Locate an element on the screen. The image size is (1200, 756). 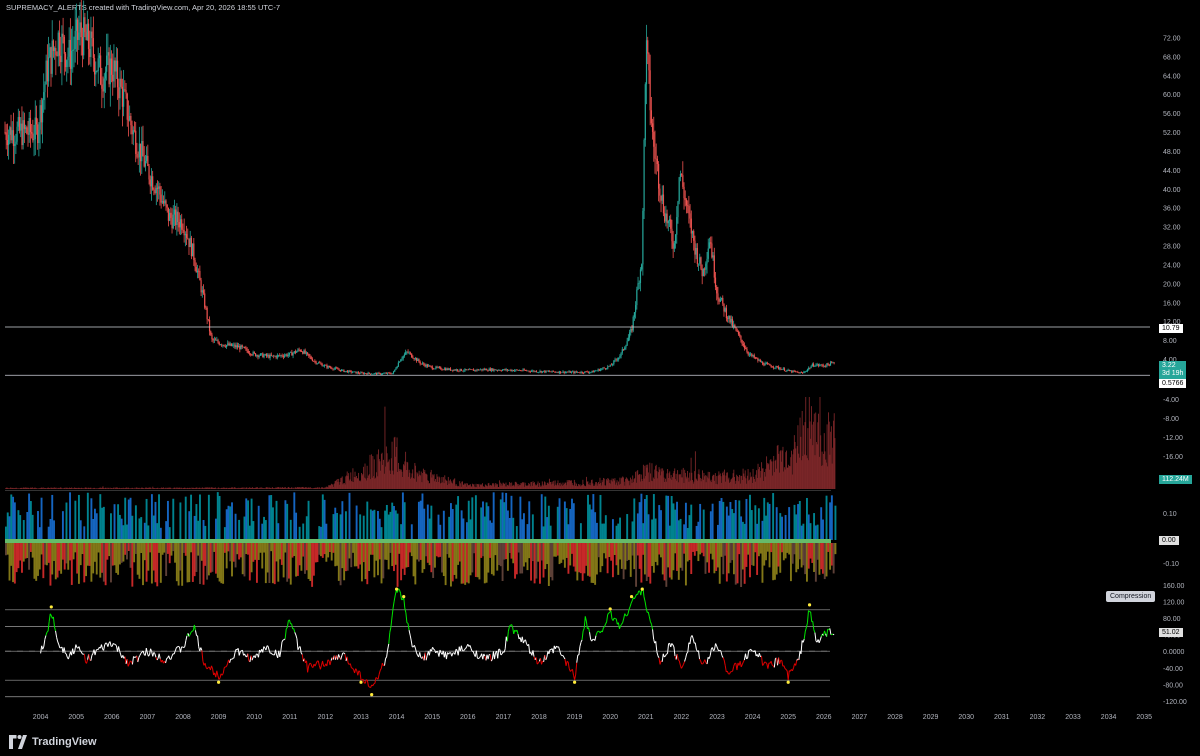
price-axis-tick: 20.00 is located at coordinates (1172, 284).